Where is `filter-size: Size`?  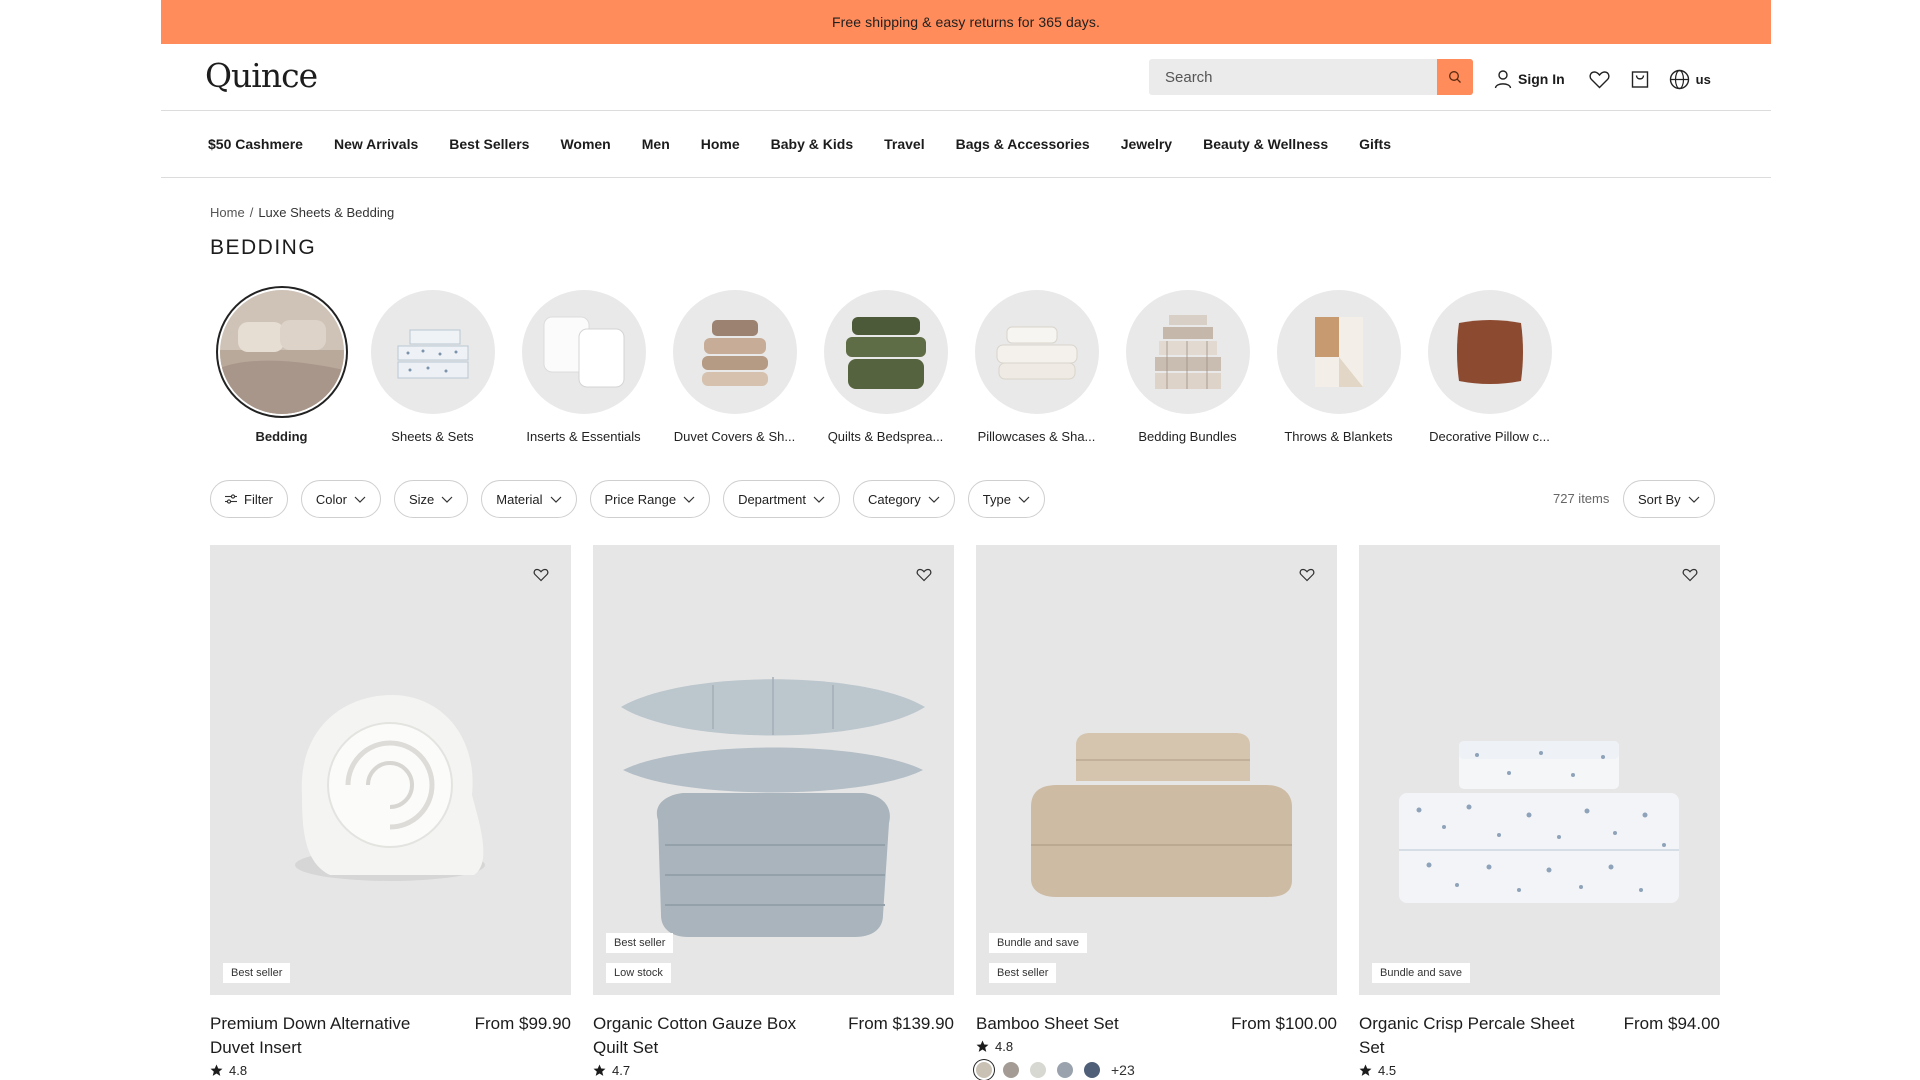 filter-size: Size is located at coordinates (431, 499).